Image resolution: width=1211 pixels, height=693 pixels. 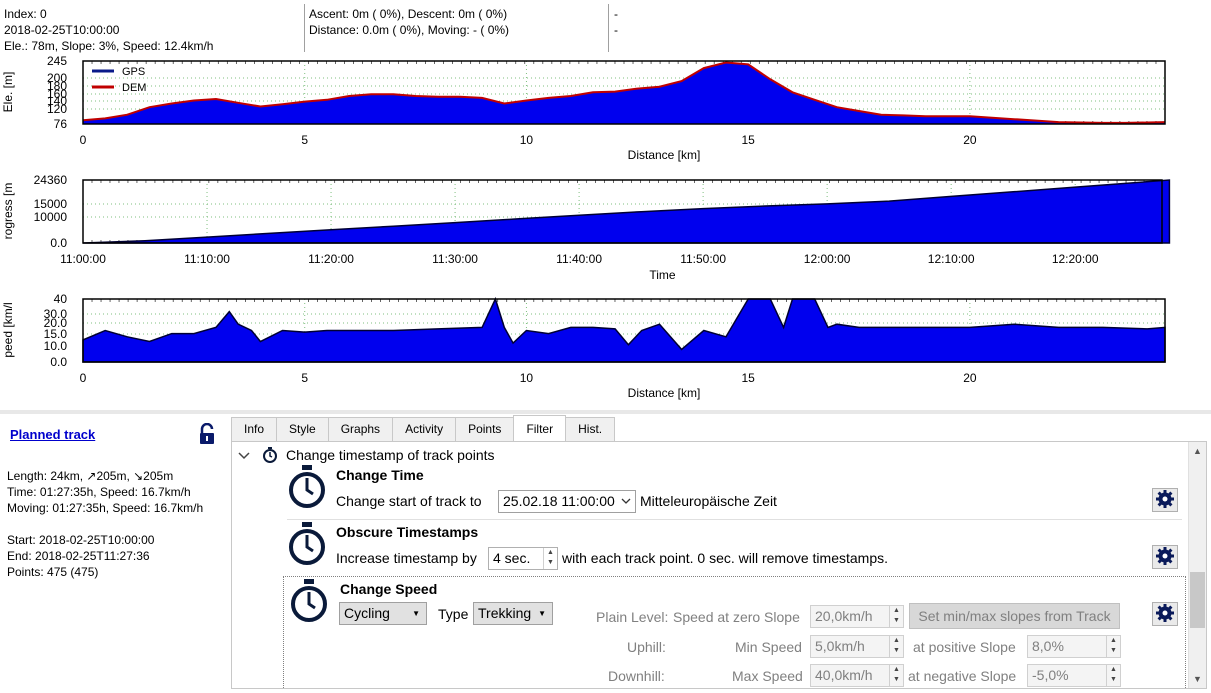 I want to click on track-points: Points: 475 (475), so click(x=53, y=572).